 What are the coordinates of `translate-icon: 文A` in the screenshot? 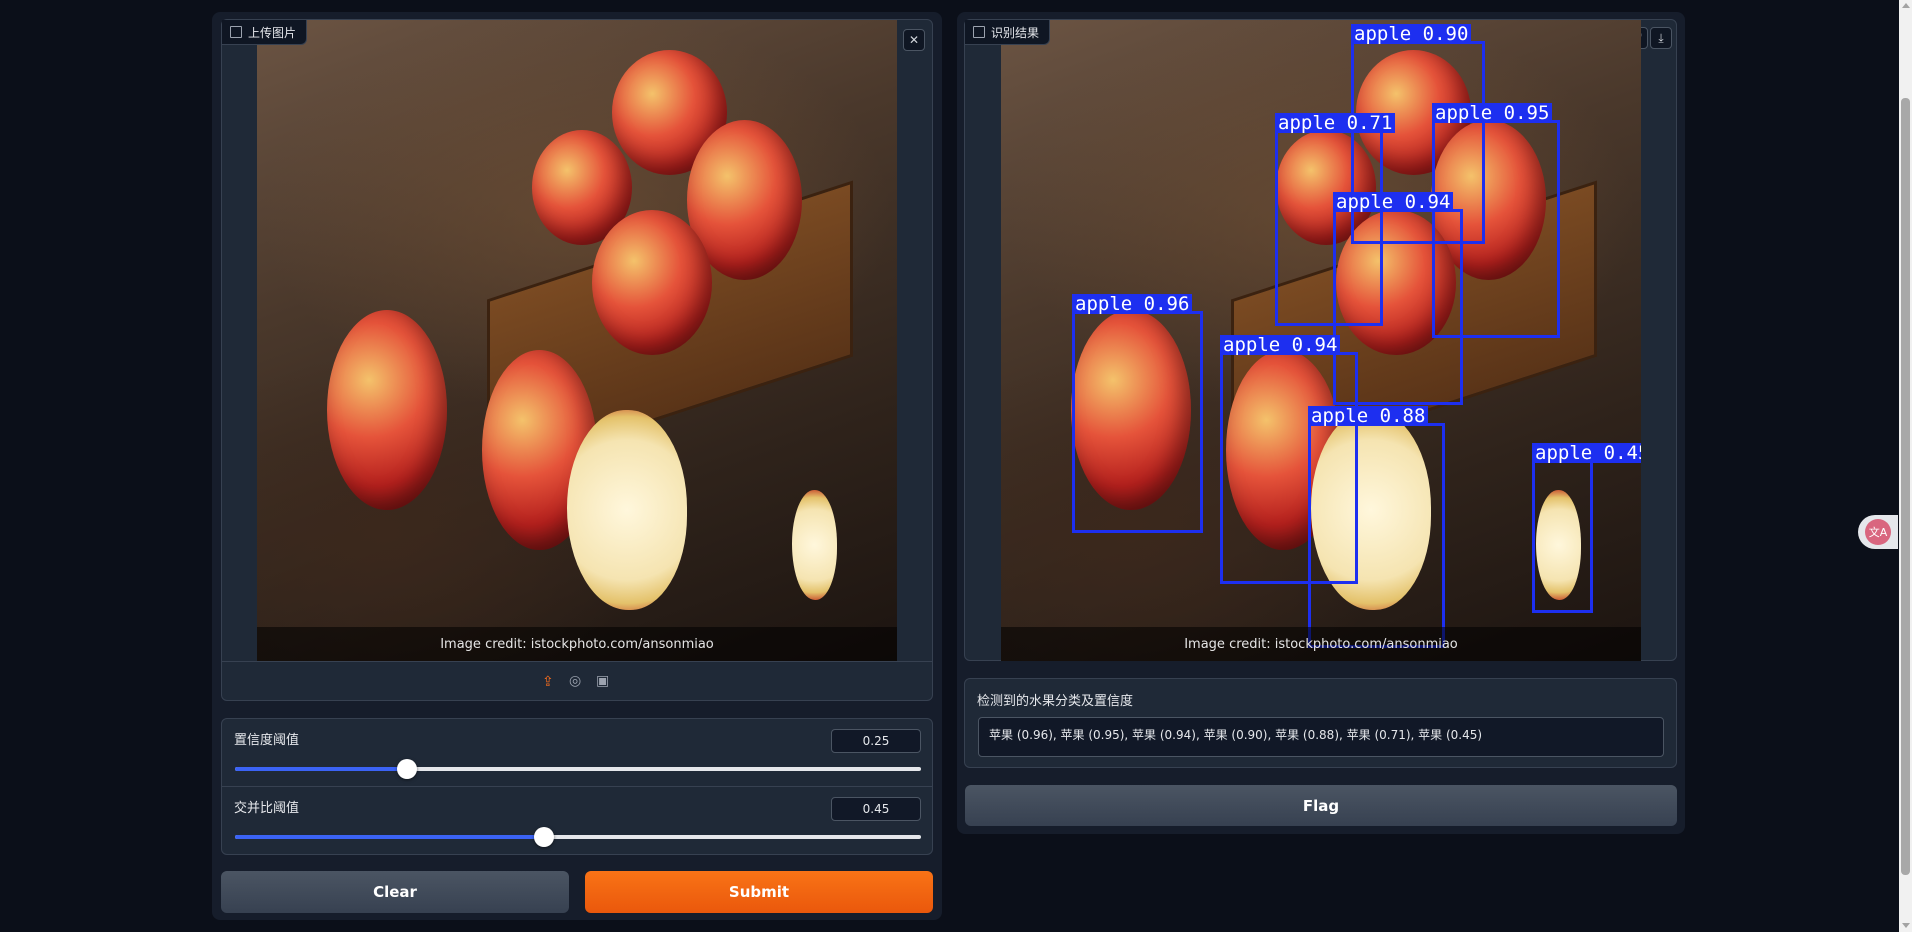 It's located at (1878, 532).